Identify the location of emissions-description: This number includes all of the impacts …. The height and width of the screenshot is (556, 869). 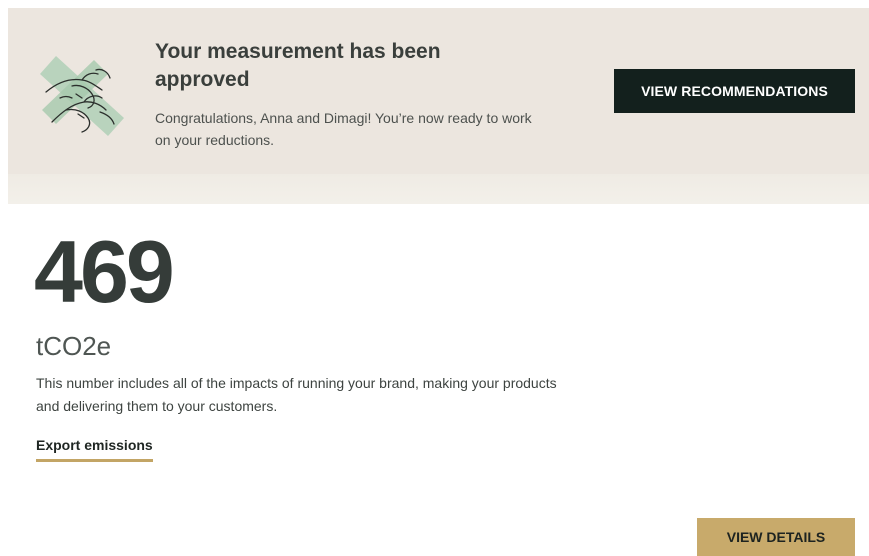
(296, 394).